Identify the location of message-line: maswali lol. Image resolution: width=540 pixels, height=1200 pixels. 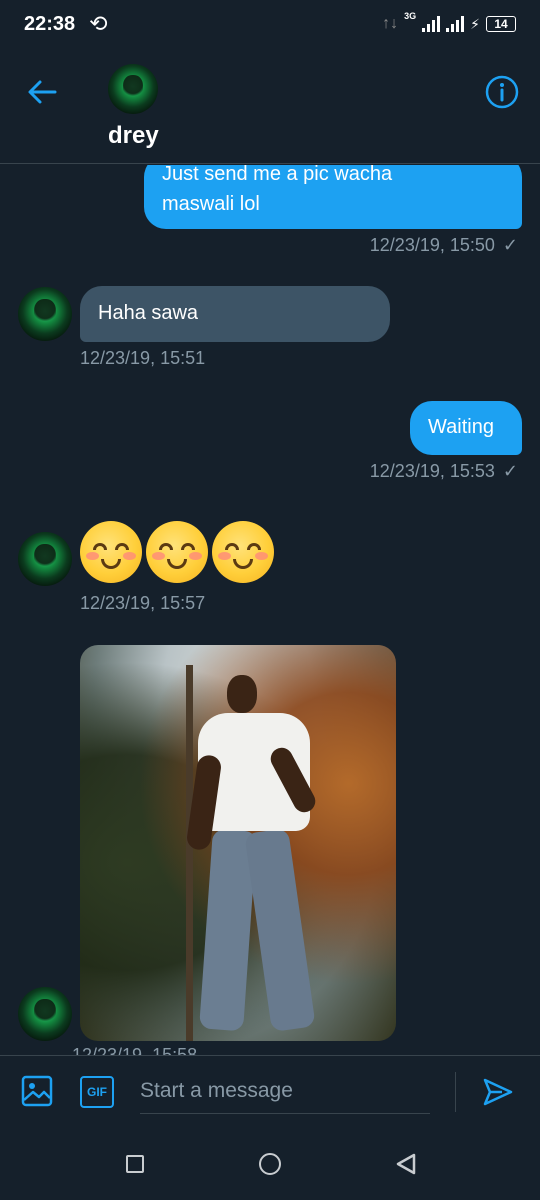
(211, 204).